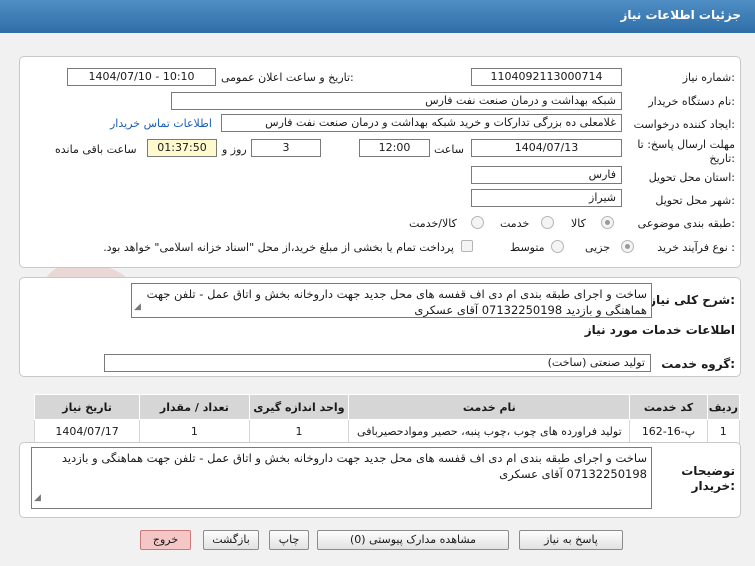 Image resolution: width=755 pixels, height=566 pixels. What do you see at coordinates (598, 247) in the screenshot?
I see `process-minor-label: جزیی` at bounding box center [598, 247].